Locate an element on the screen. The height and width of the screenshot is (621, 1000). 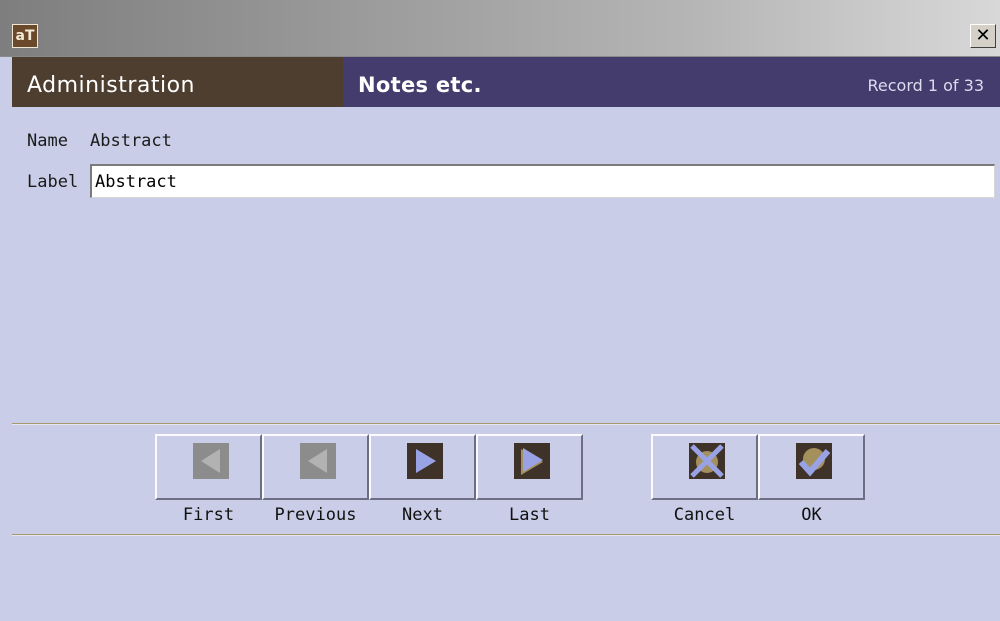
name-label: Name is located at coordinates (47, 141).